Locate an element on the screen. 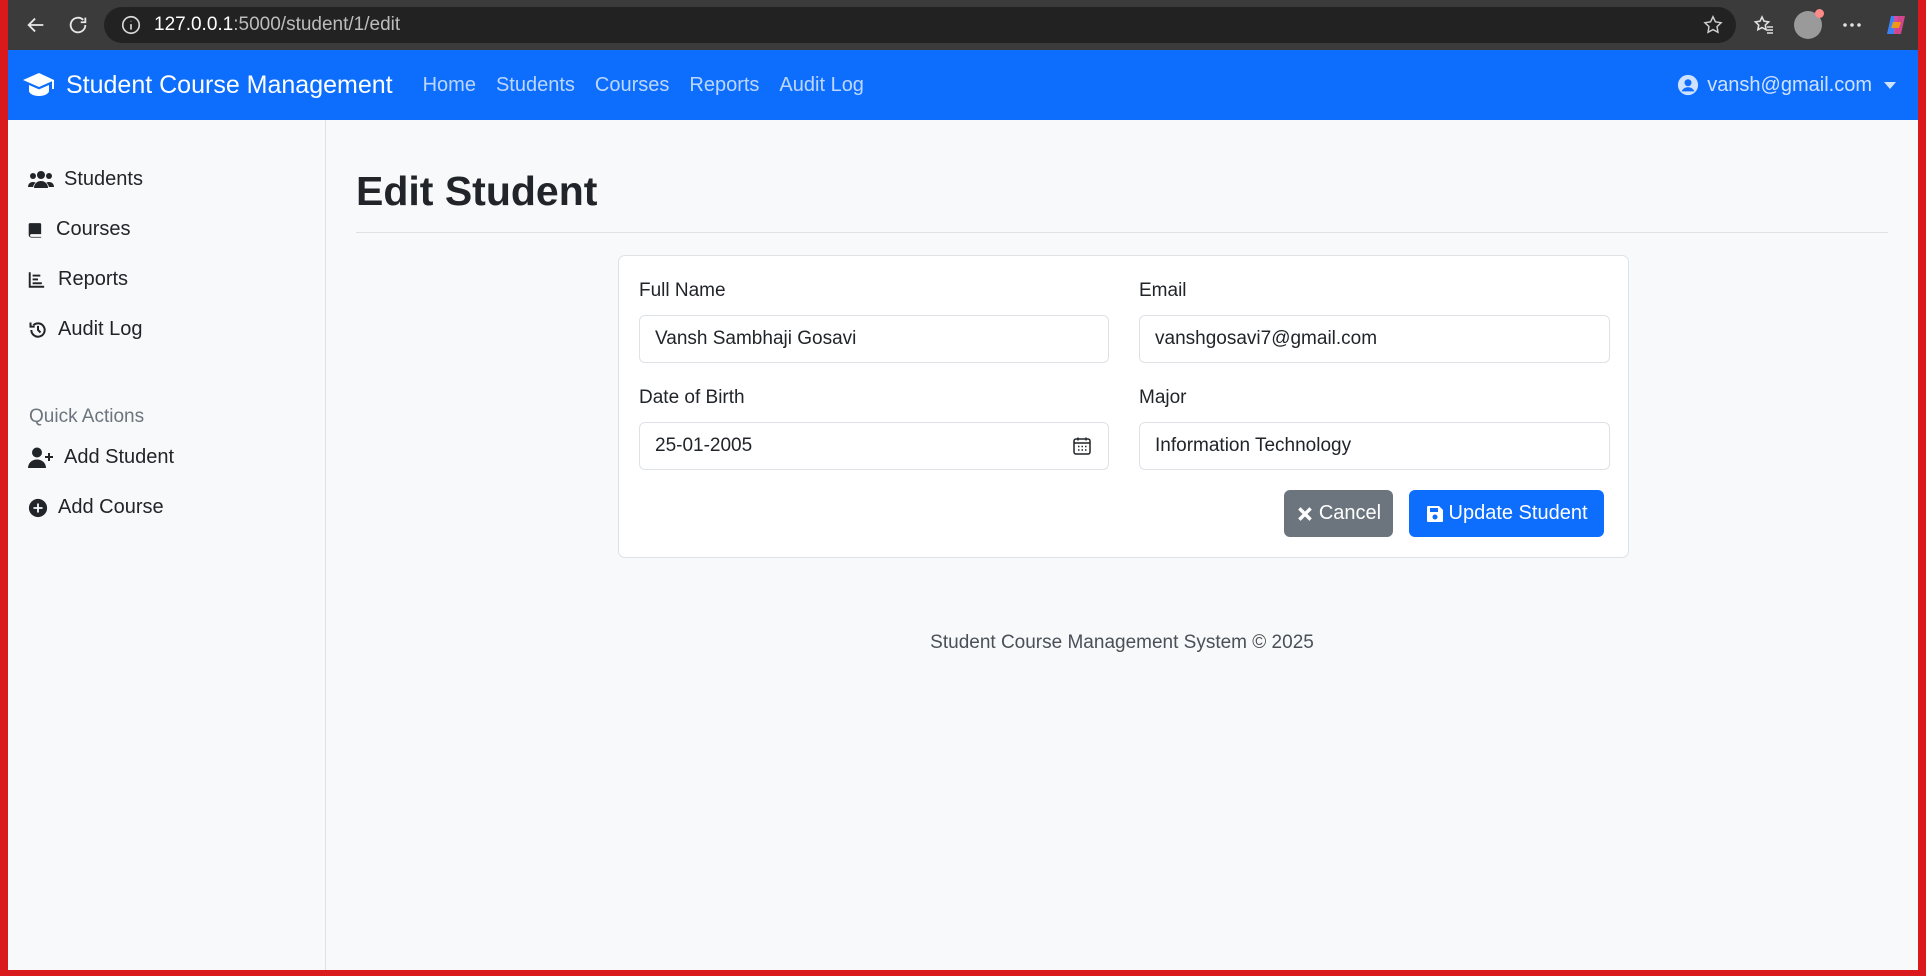 This screenshot has height=976, width=1926. full-name-label: Full Name is located at coordinates (682, 290).